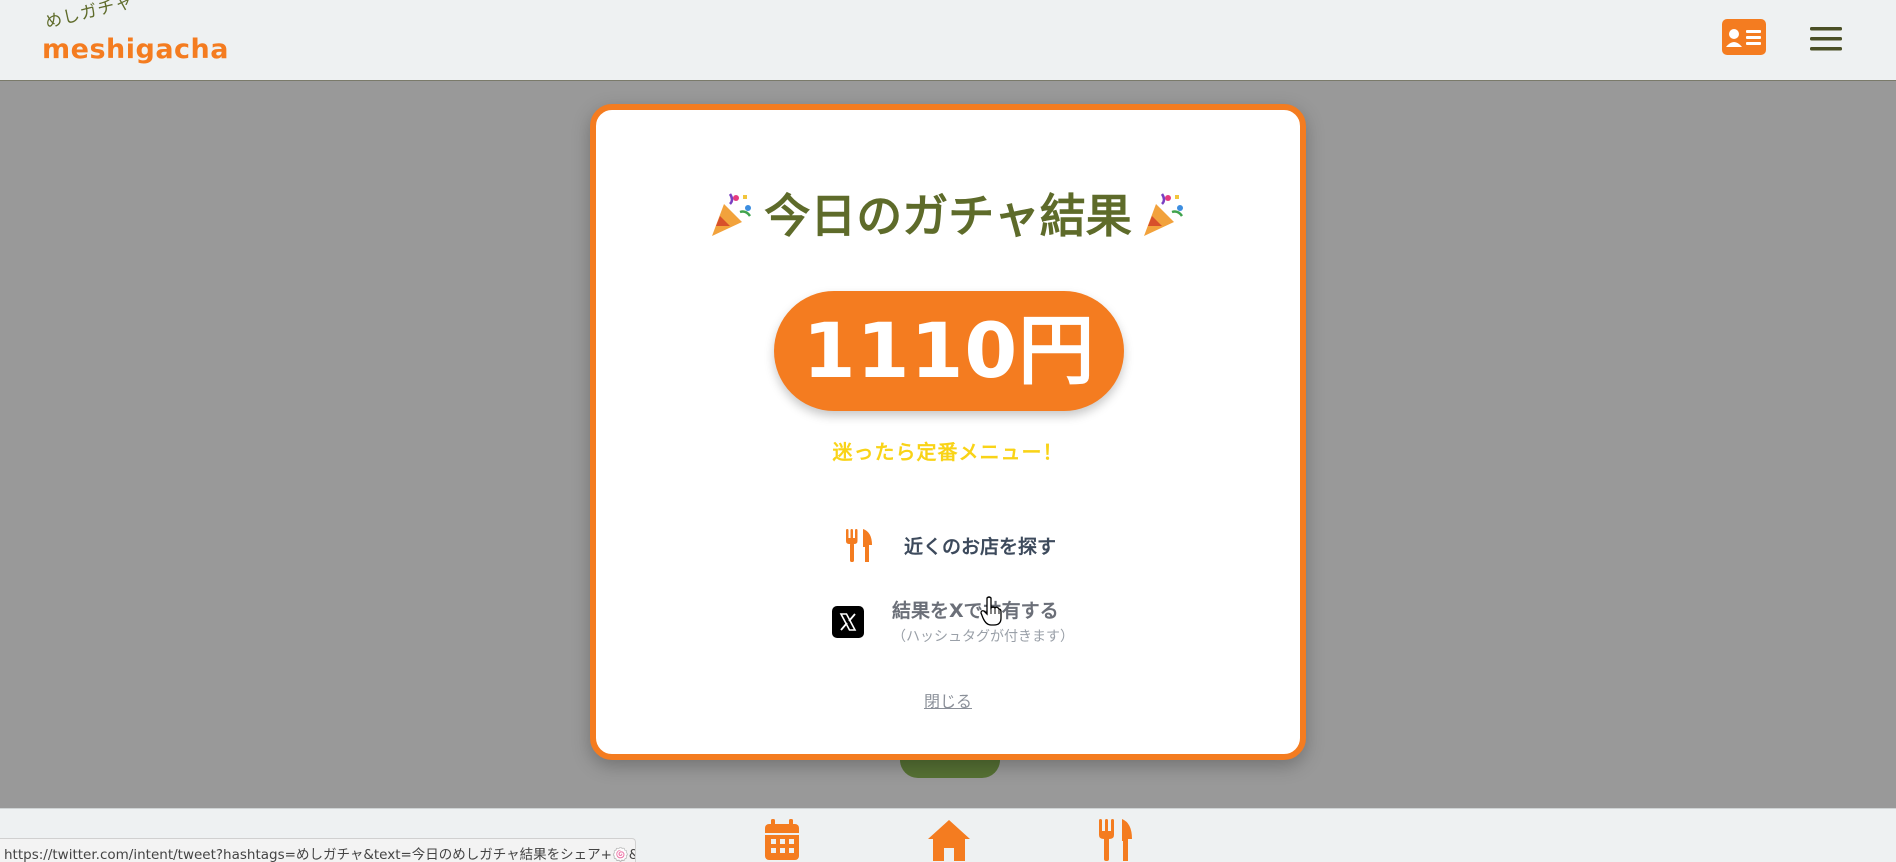  What do you see at coordinates (89, 16) in the screenshot?
I see `logo-subtitle: めしガチャ` at bounding box center [89, 16].